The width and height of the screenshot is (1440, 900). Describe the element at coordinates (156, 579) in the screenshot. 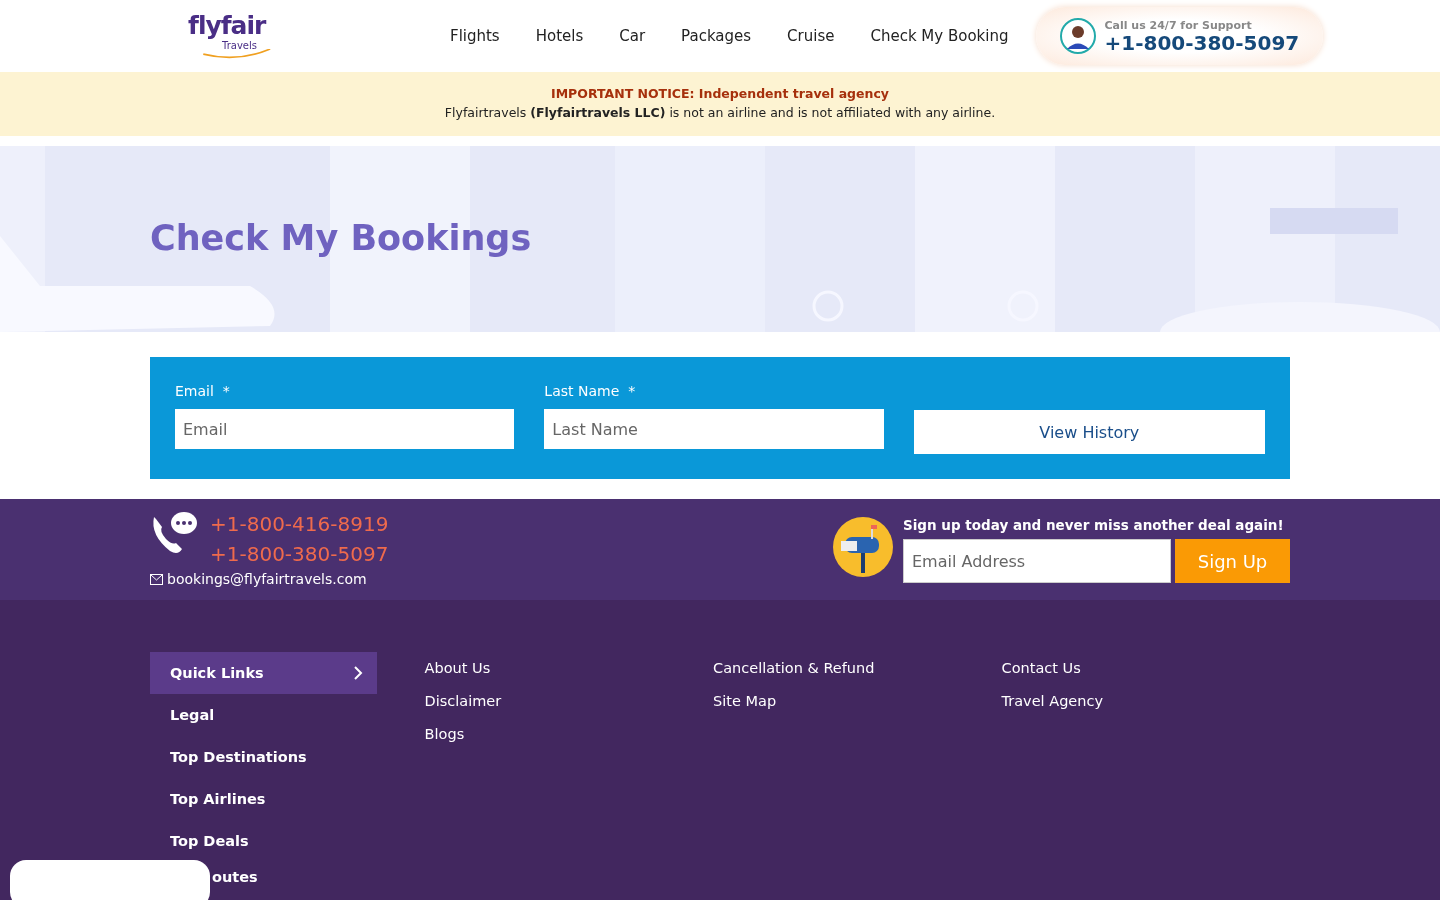

I see `mail-icon` at that location.